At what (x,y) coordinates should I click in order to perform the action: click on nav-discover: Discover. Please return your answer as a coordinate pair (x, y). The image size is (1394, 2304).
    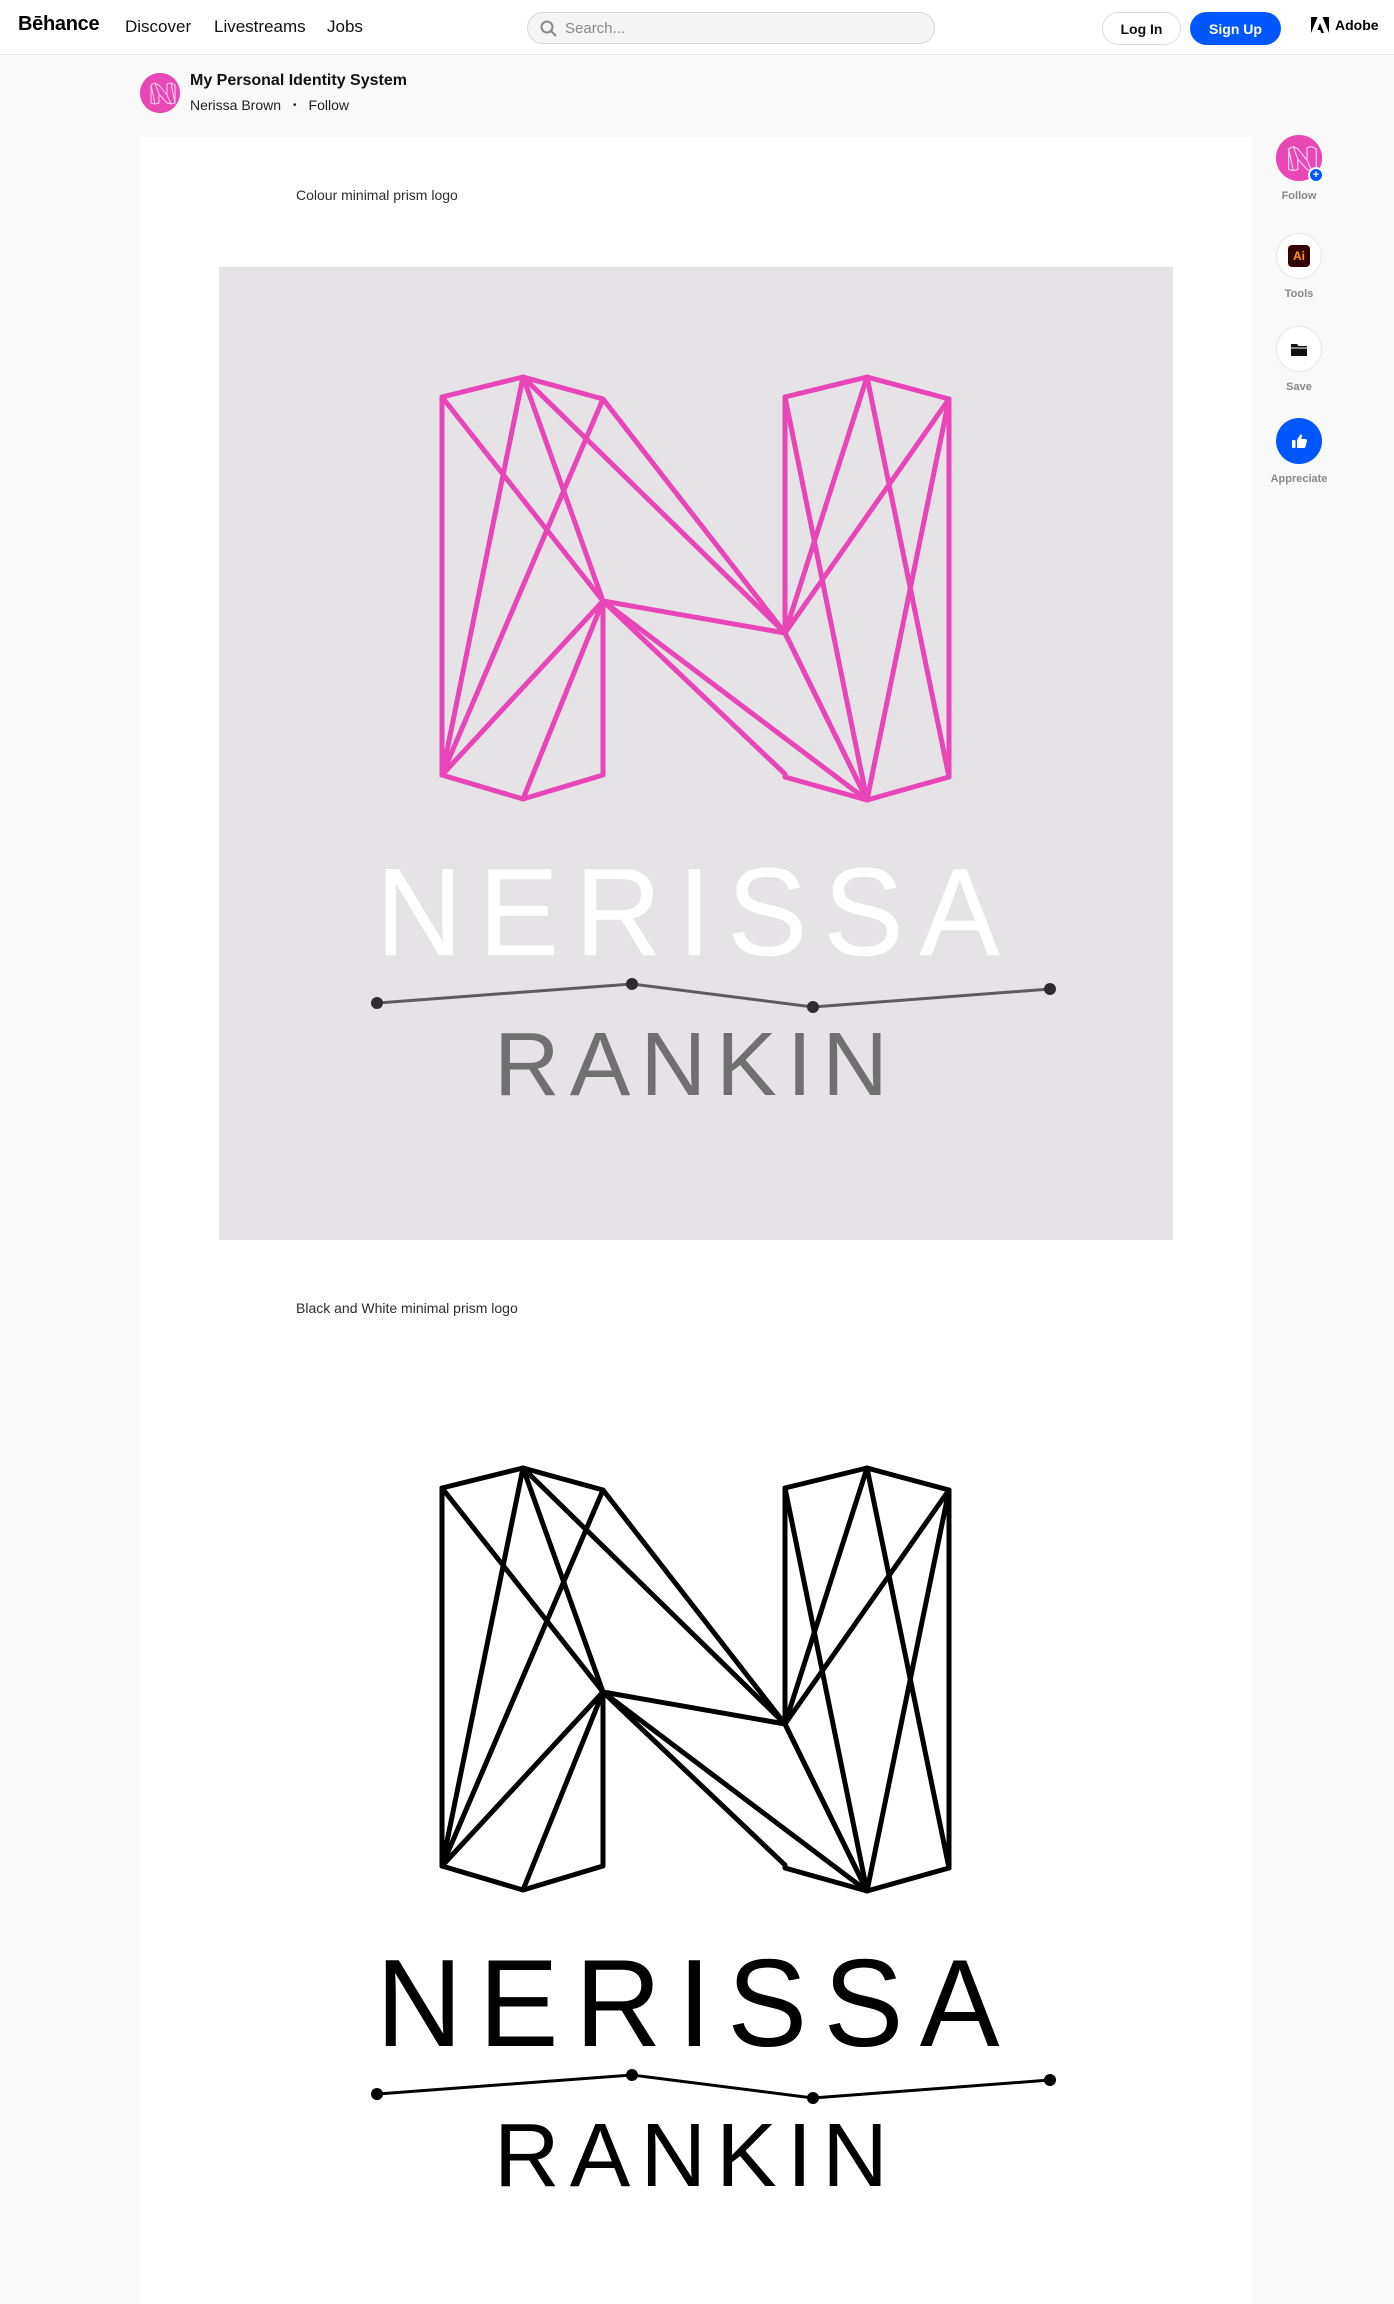
    Looking at the image, I should click on (158, 27).